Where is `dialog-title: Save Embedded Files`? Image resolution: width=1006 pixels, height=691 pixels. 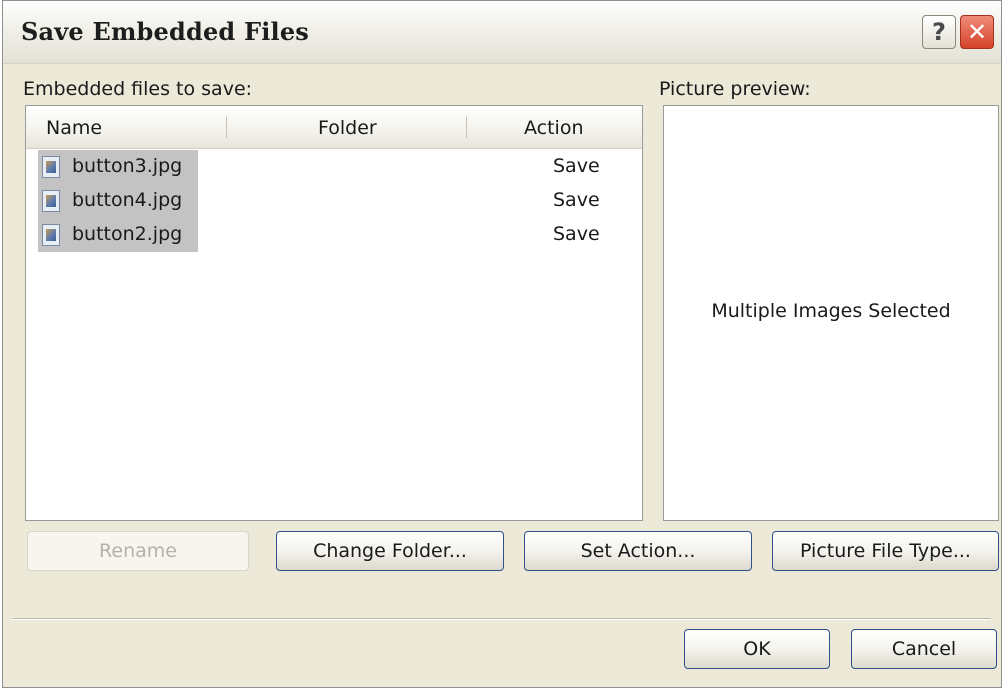
dialog-title: Save Embedded Files is located at coordinates (165, 31).